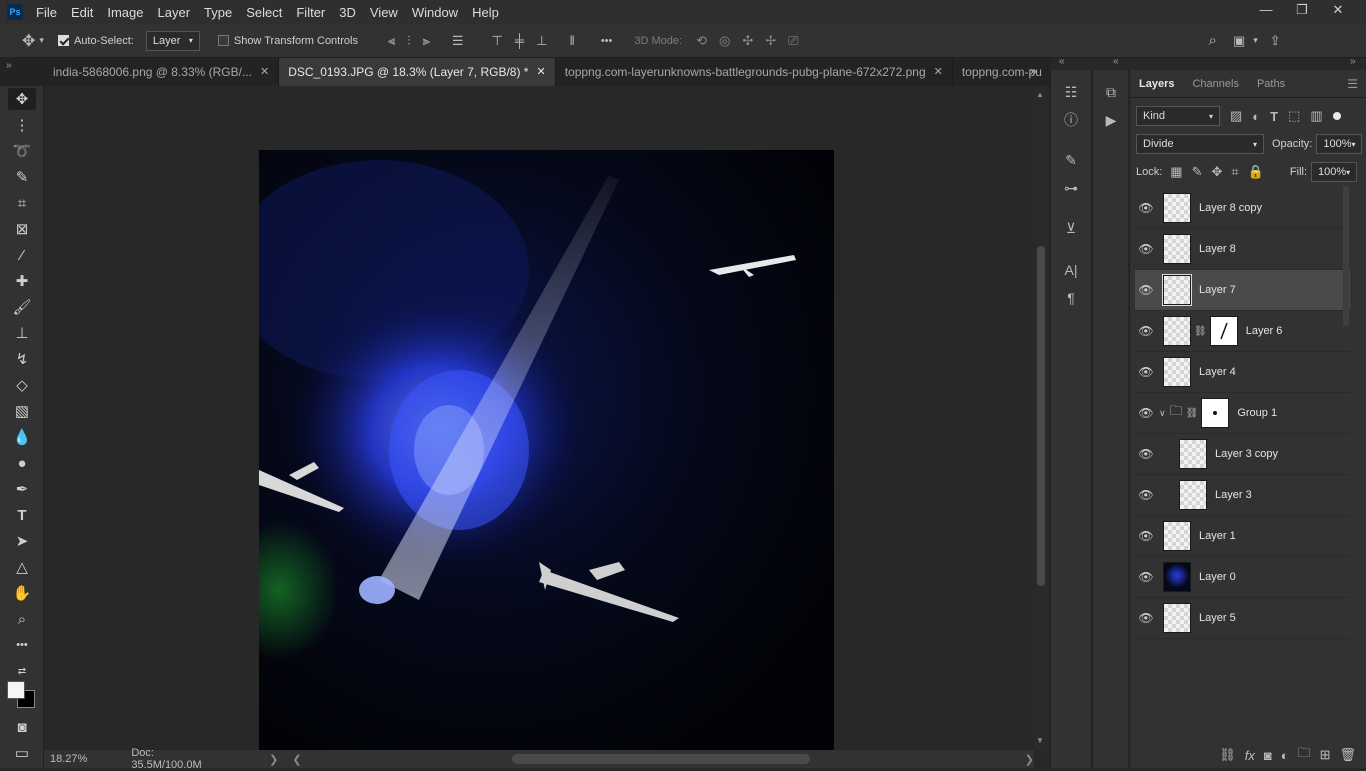 The height and width of the screenshot is (771, 1366). I want to click on layer-row-selected: 👁 Layer 7, so click(1242, 290).